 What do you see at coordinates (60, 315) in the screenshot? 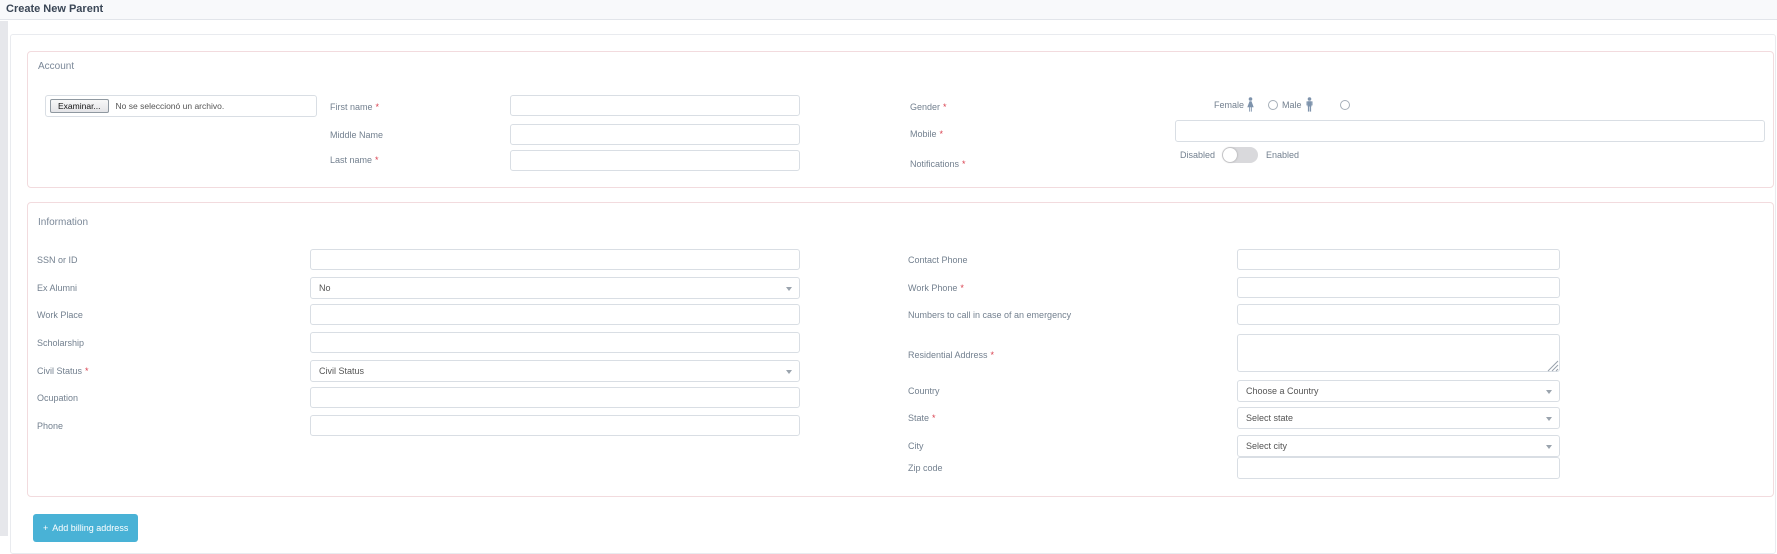
I see `work-place-label: Work Place` at bounding box center [60, 315].